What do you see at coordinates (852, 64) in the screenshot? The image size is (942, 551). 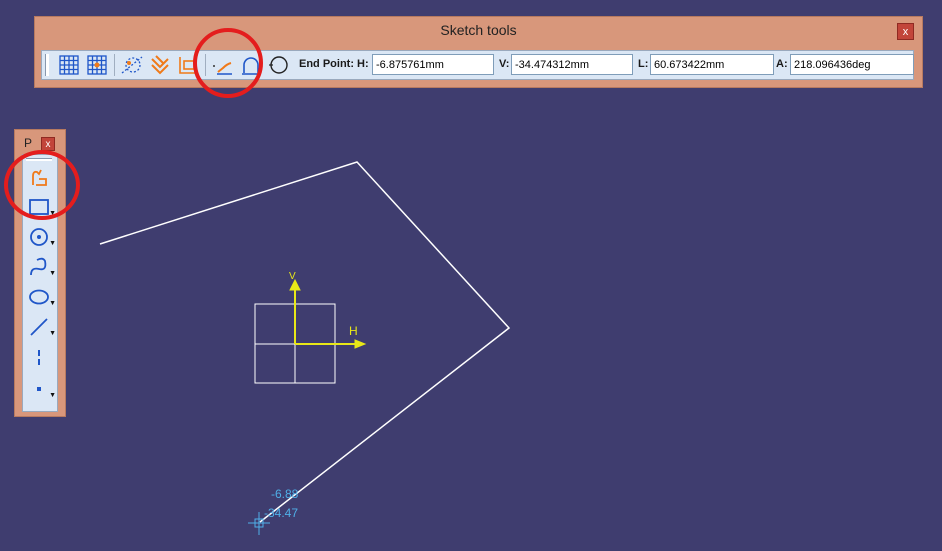 I see `angle-field` at bounding box center [852, 64].